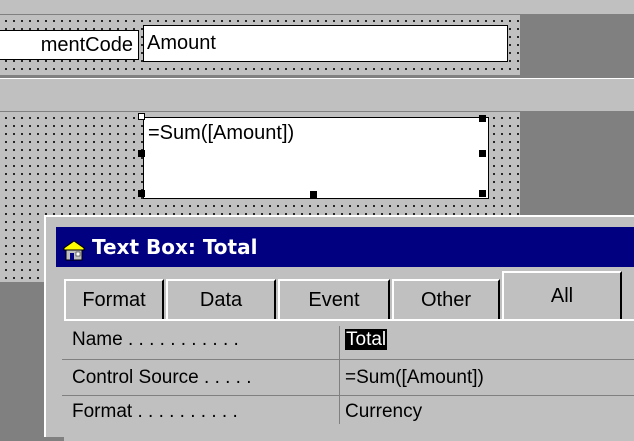  I want to click on section-top-strip, so click(317, 7).